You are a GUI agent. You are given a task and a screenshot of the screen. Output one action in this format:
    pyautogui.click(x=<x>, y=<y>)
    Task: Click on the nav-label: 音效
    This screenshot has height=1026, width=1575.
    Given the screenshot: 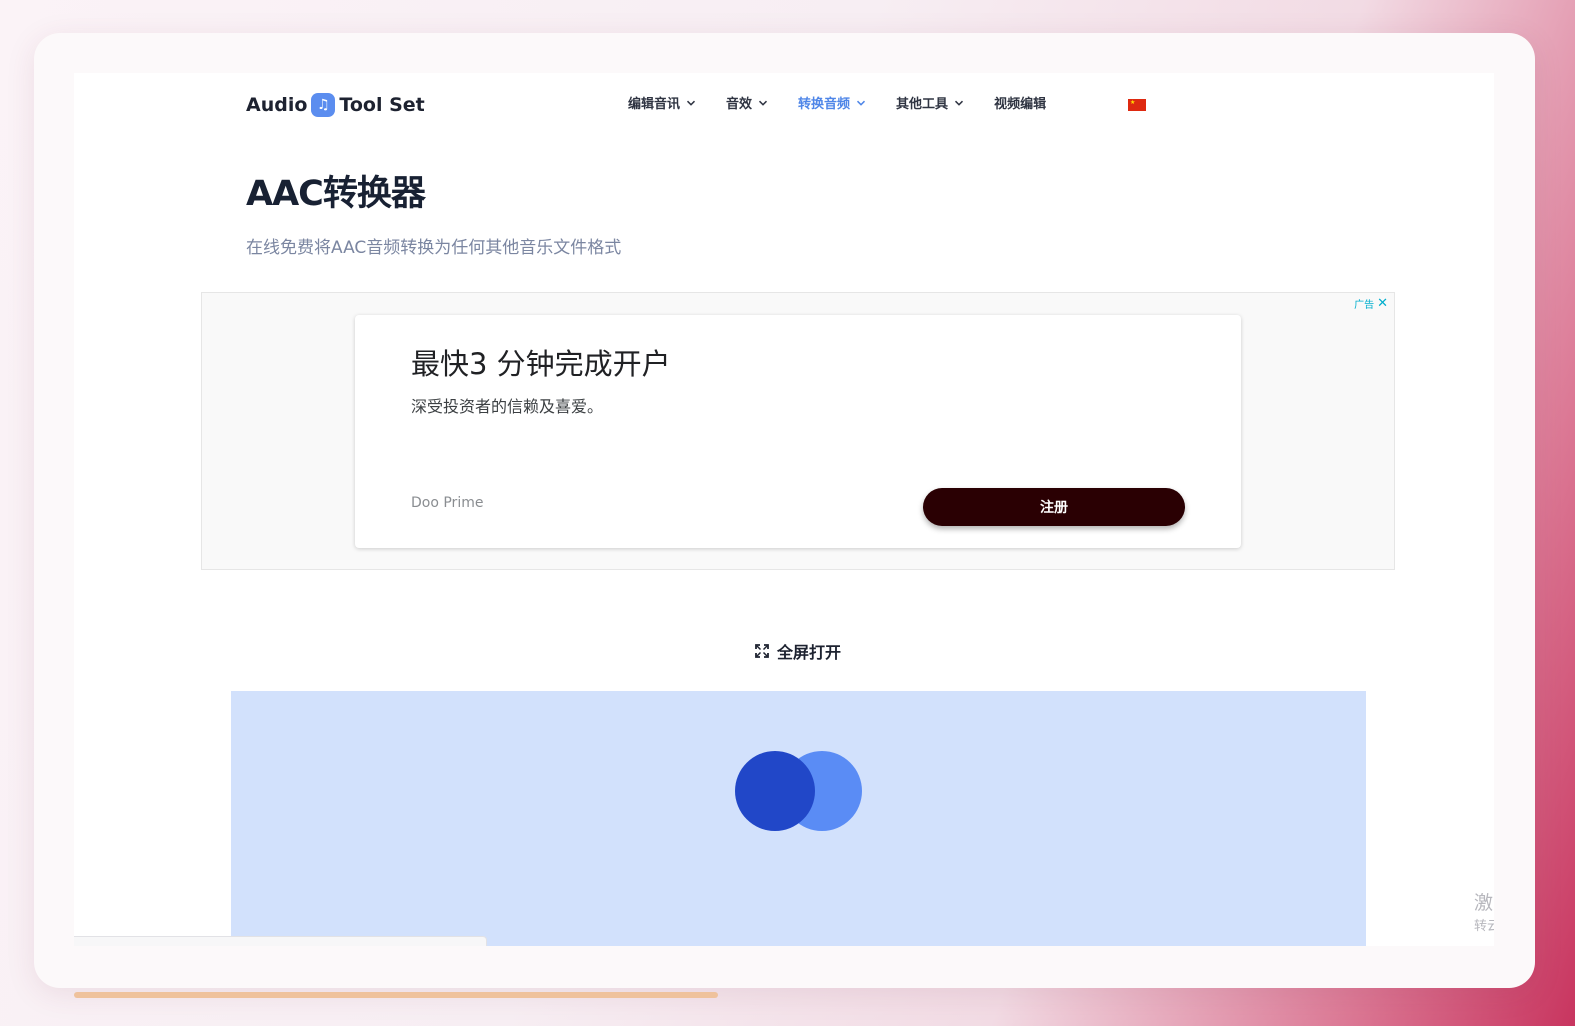 What is the action you would take?
    pyautogui.click(x=739, y=104)
    